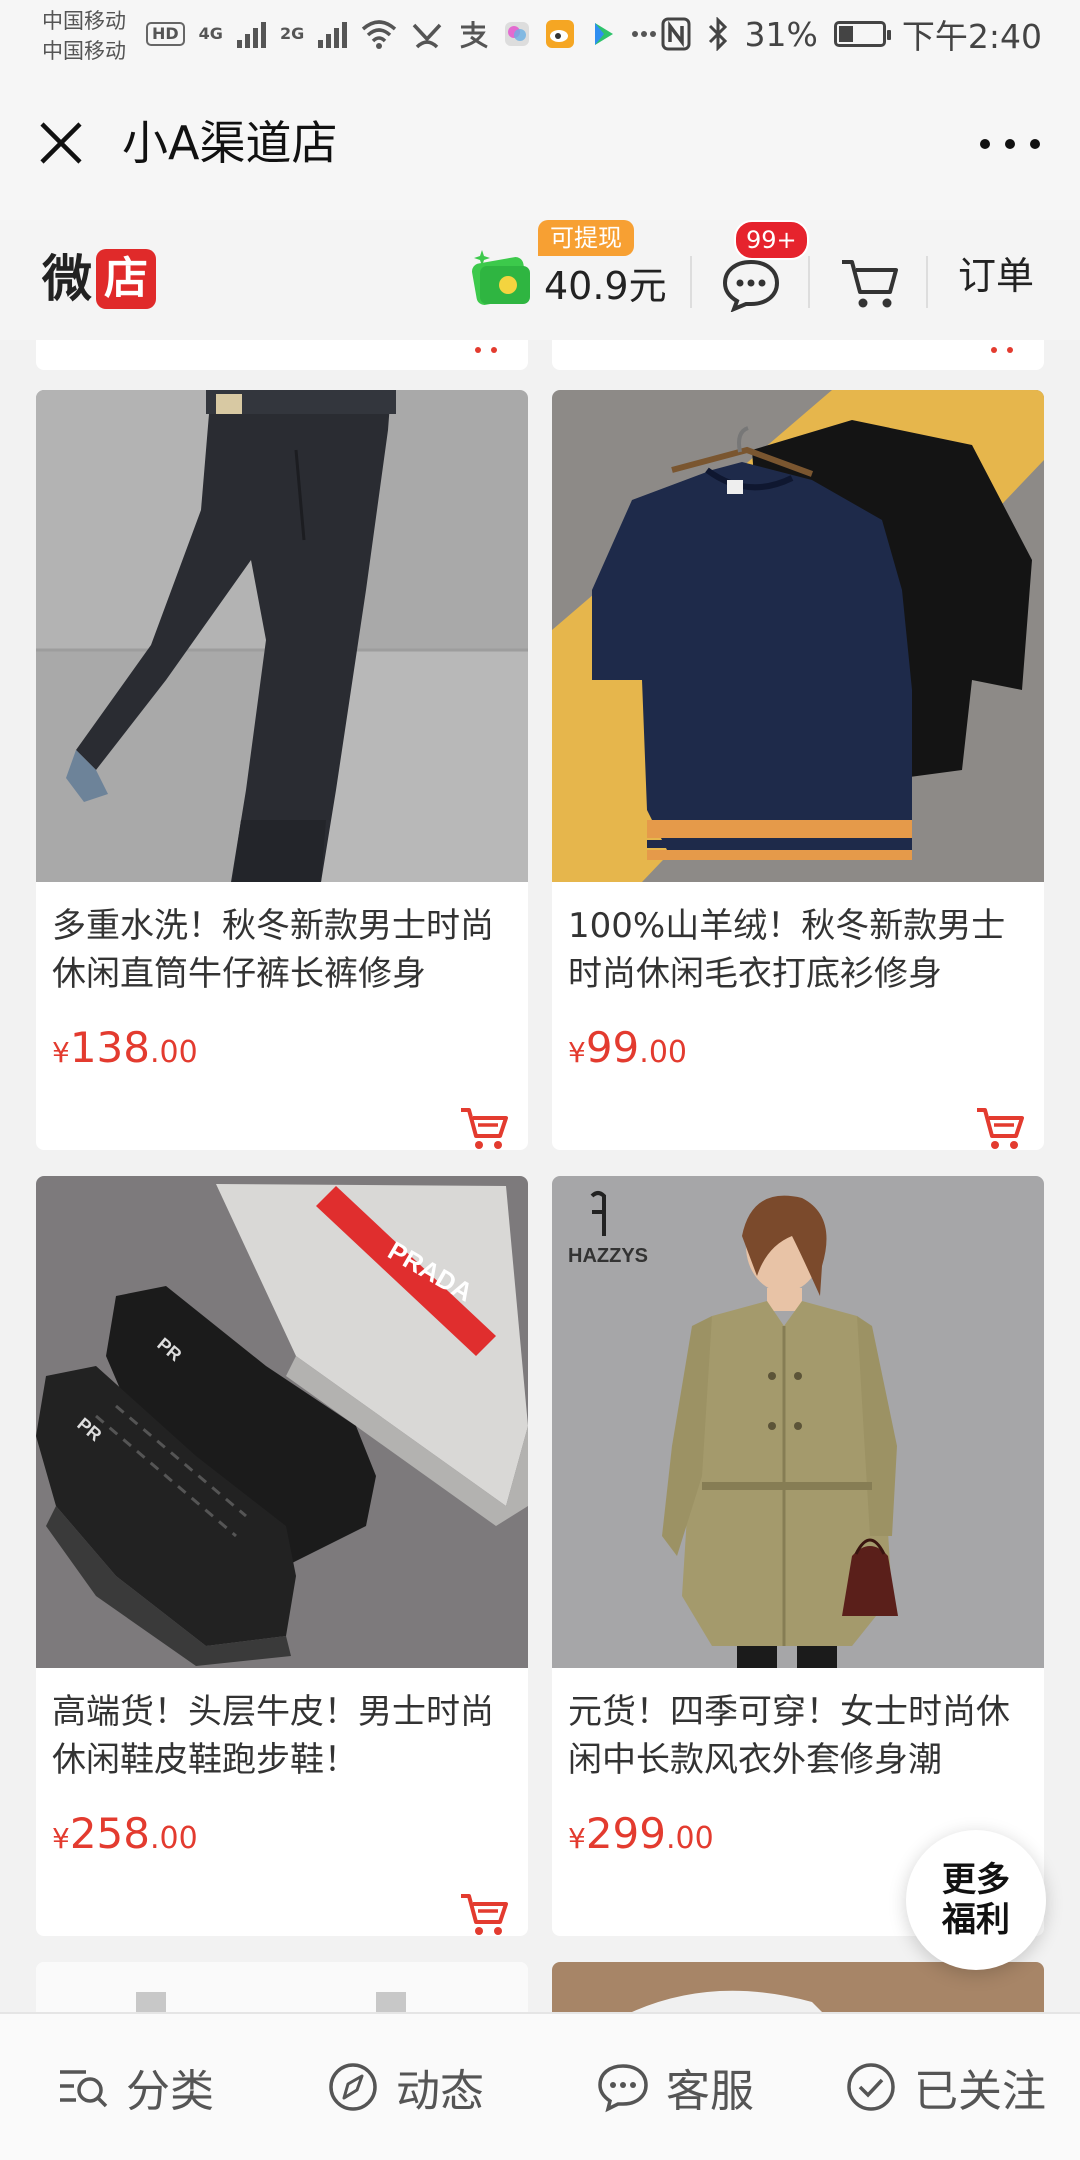 This screenshot has height=2160, width=1080. Describe the element at coordinates (976, 1920) in the screenshot. I see `benefit-line-2: 福利` at that location.